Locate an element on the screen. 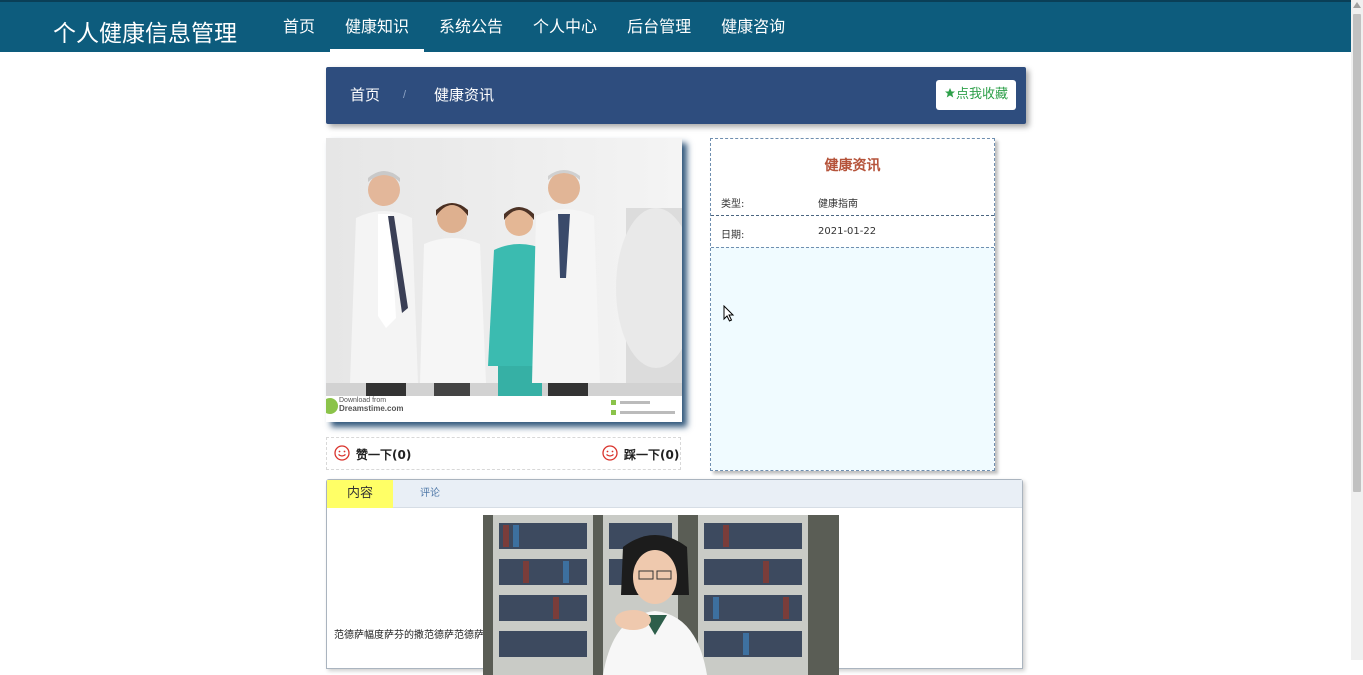  doctor-photo is located at coordinates (661, 595).